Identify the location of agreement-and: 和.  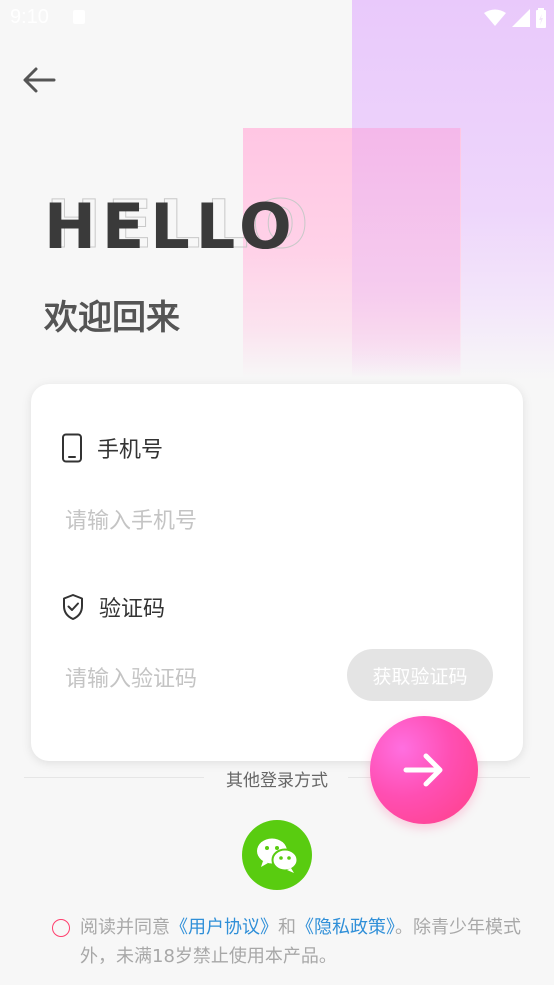
(287, 927).